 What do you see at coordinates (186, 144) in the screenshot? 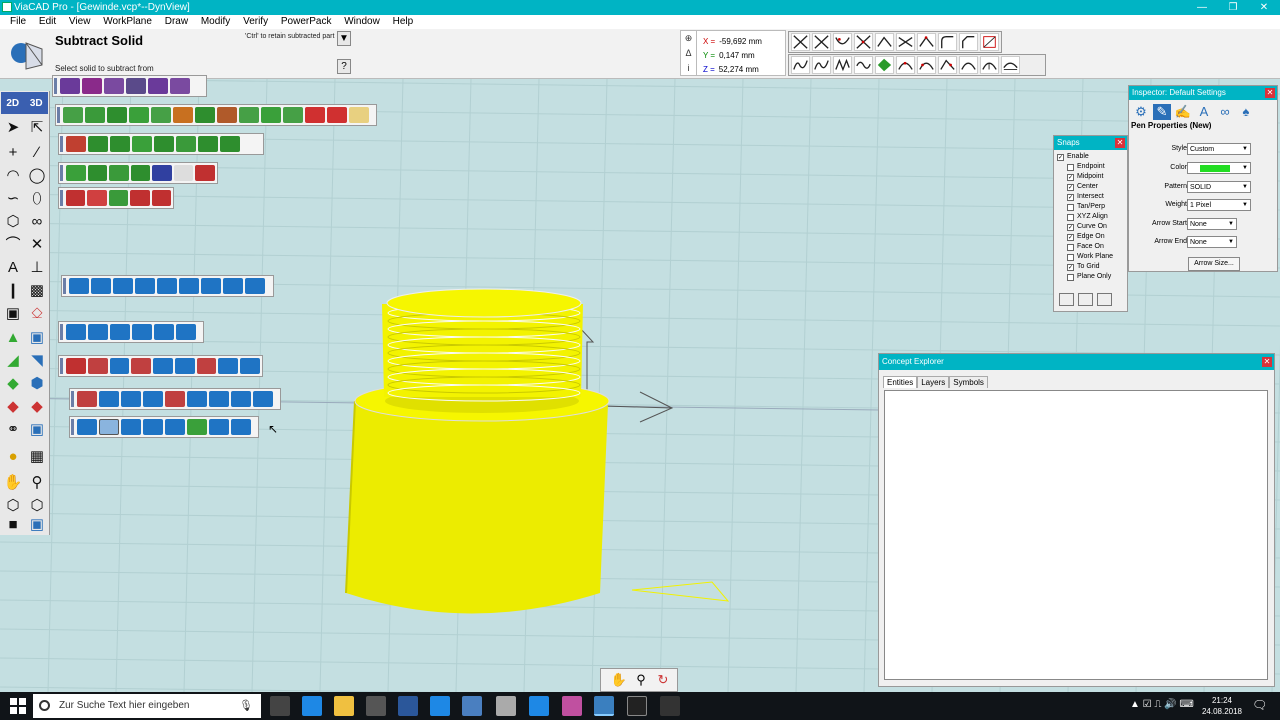
I see `shell-face-icon` at bounding box center [186, 144].